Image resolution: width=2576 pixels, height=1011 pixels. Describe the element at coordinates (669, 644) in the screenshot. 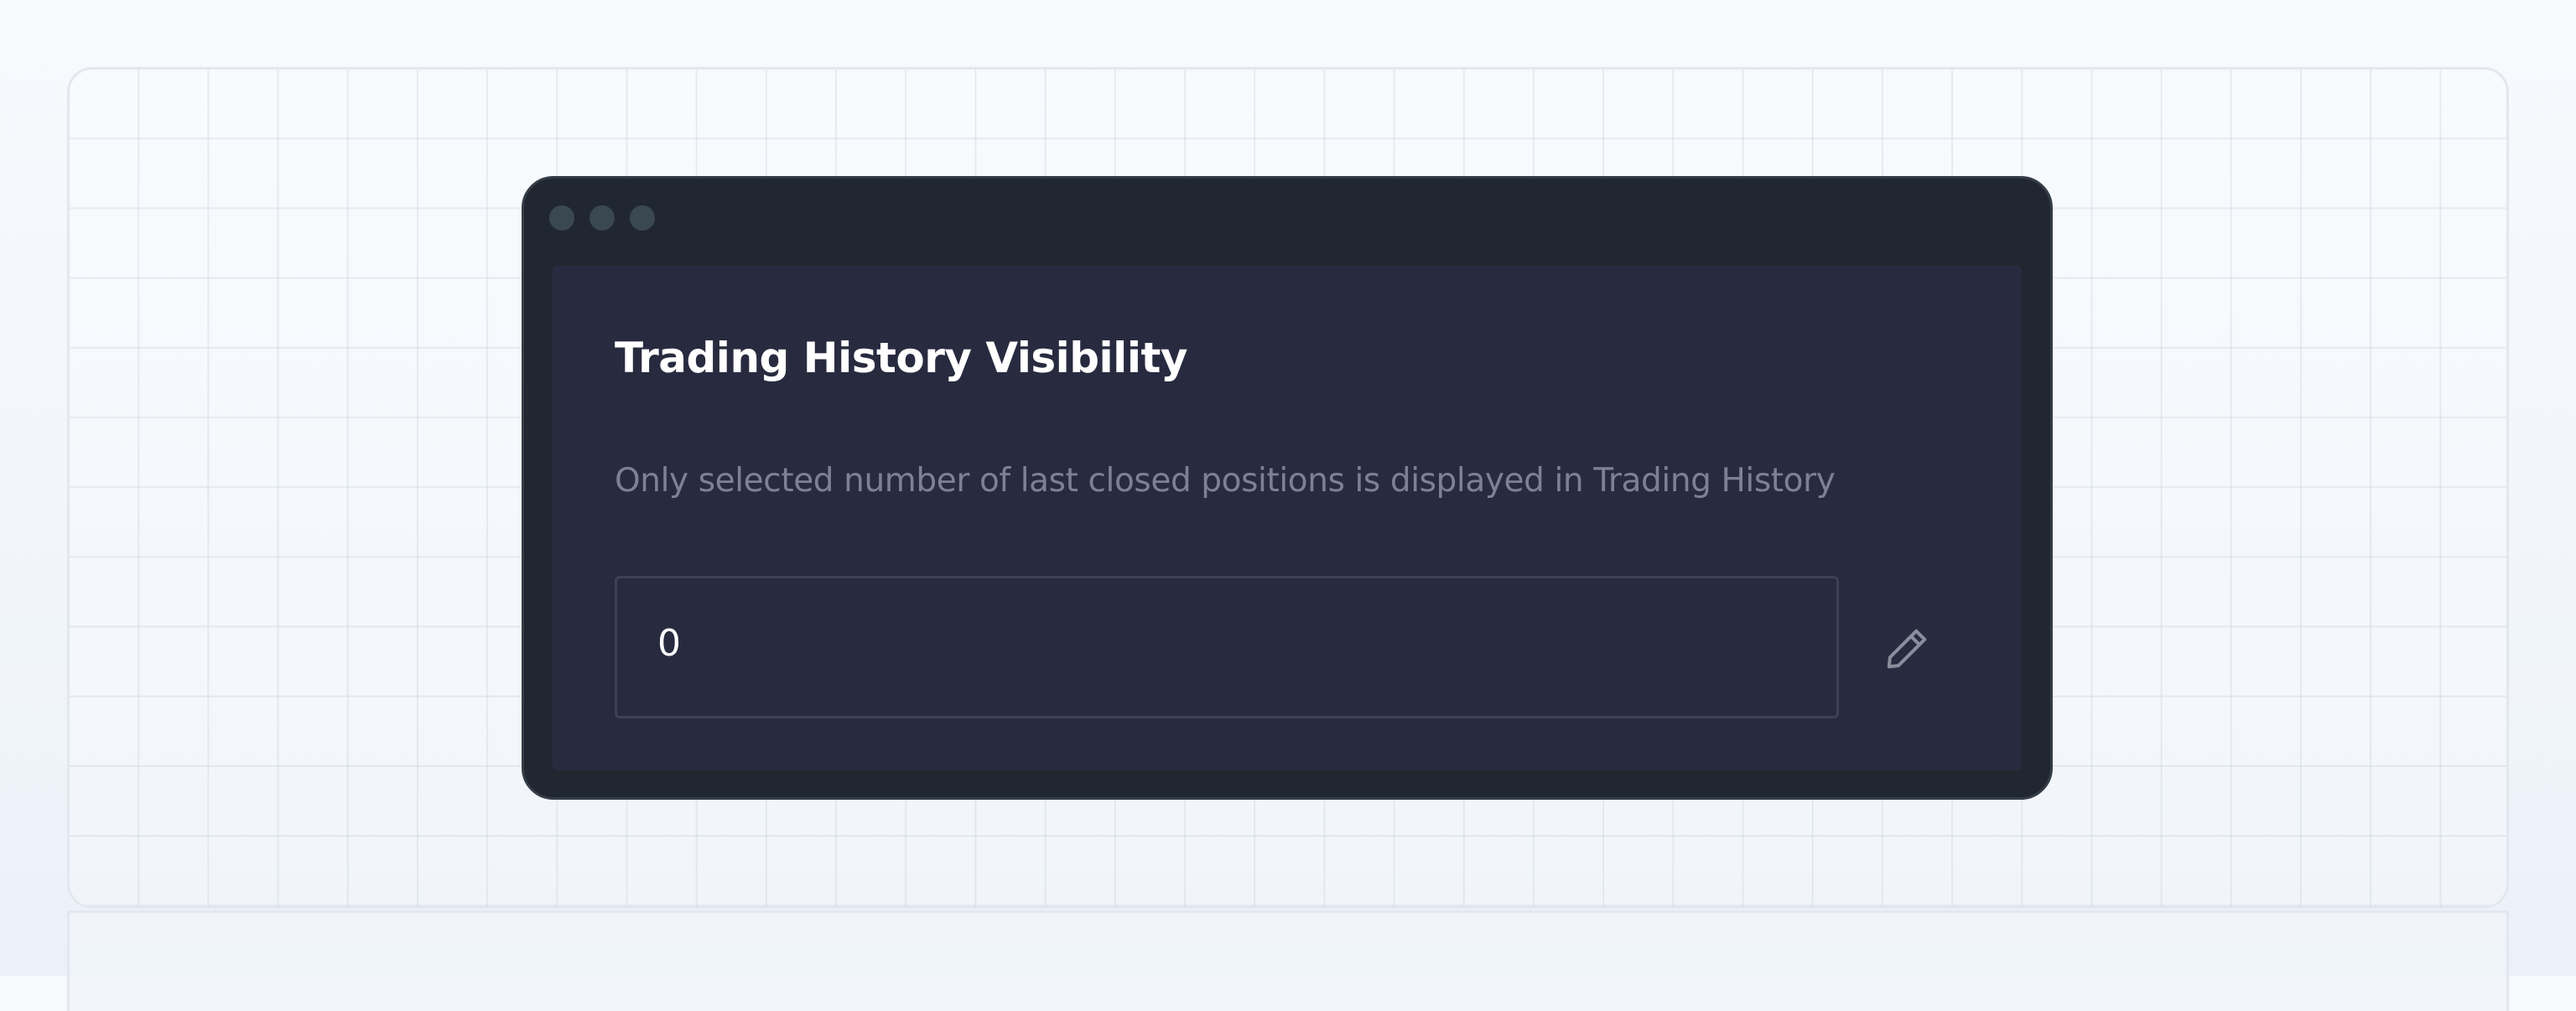

I see `input-value: 0` at that location.